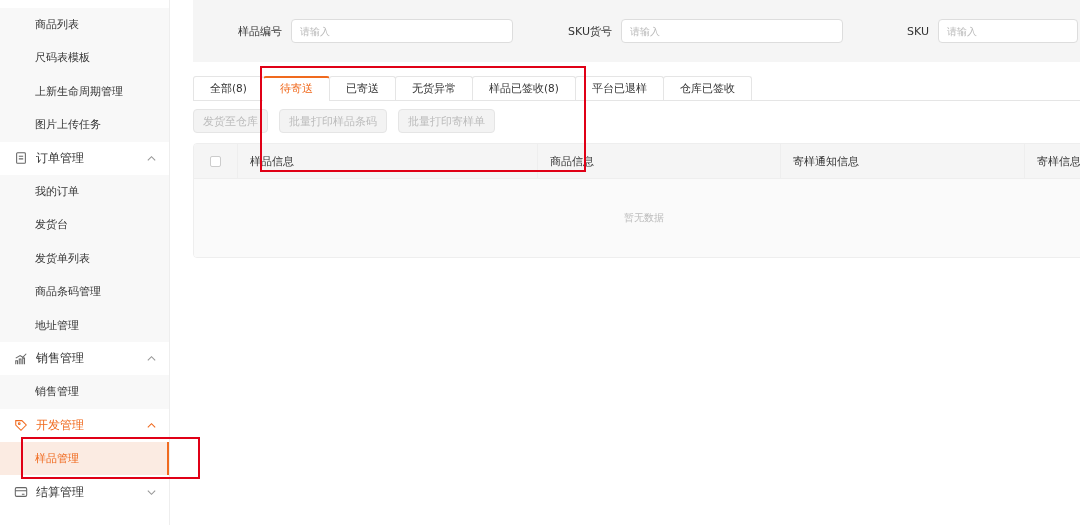 The width and height of the screenshot is (1080, 525). What do you see at coordinates (84, 25) in the screenshot?
I see `menu-item: 商品列表` at bounding box center [84, 25].